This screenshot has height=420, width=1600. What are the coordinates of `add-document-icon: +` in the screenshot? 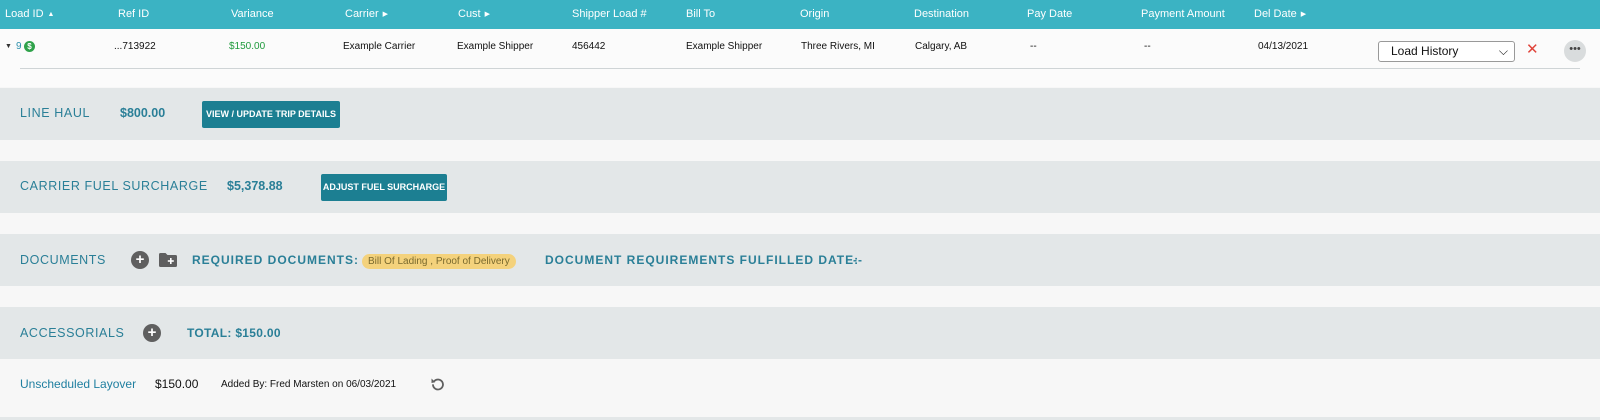 It's located at (140, 260).